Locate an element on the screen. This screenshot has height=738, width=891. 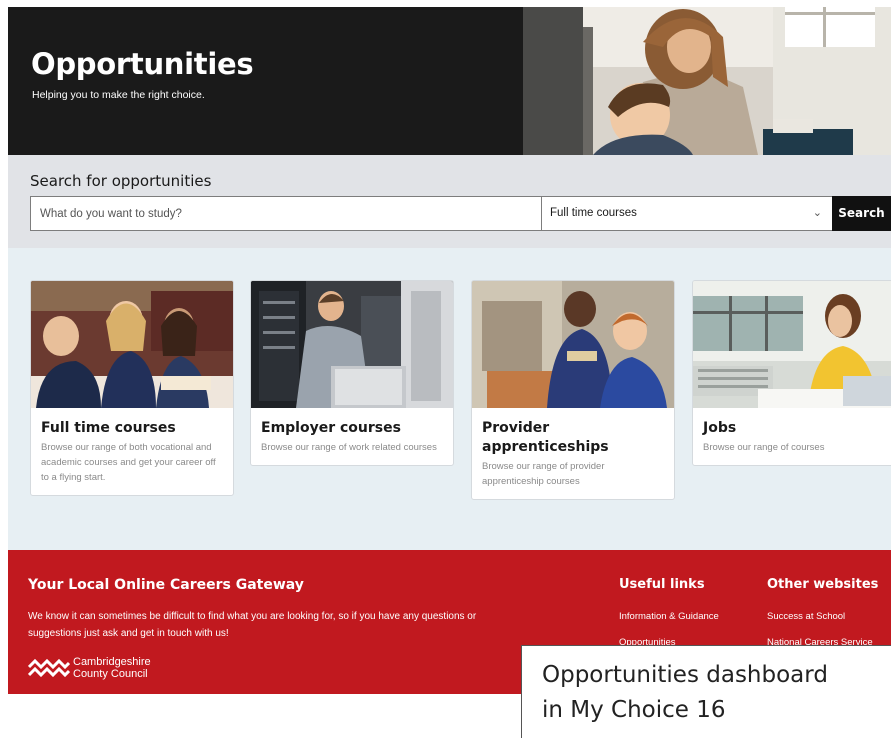
caption-box: Opportunities dashboard in My Choice 16 is located at coordinates (706, 691).